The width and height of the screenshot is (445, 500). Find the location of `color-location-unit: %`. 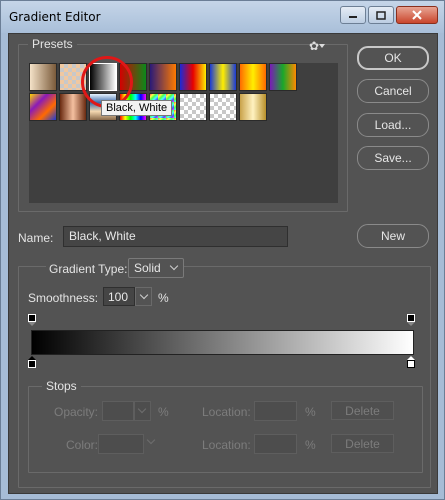

color-location-unit: % is located at coordinates (310, 445).